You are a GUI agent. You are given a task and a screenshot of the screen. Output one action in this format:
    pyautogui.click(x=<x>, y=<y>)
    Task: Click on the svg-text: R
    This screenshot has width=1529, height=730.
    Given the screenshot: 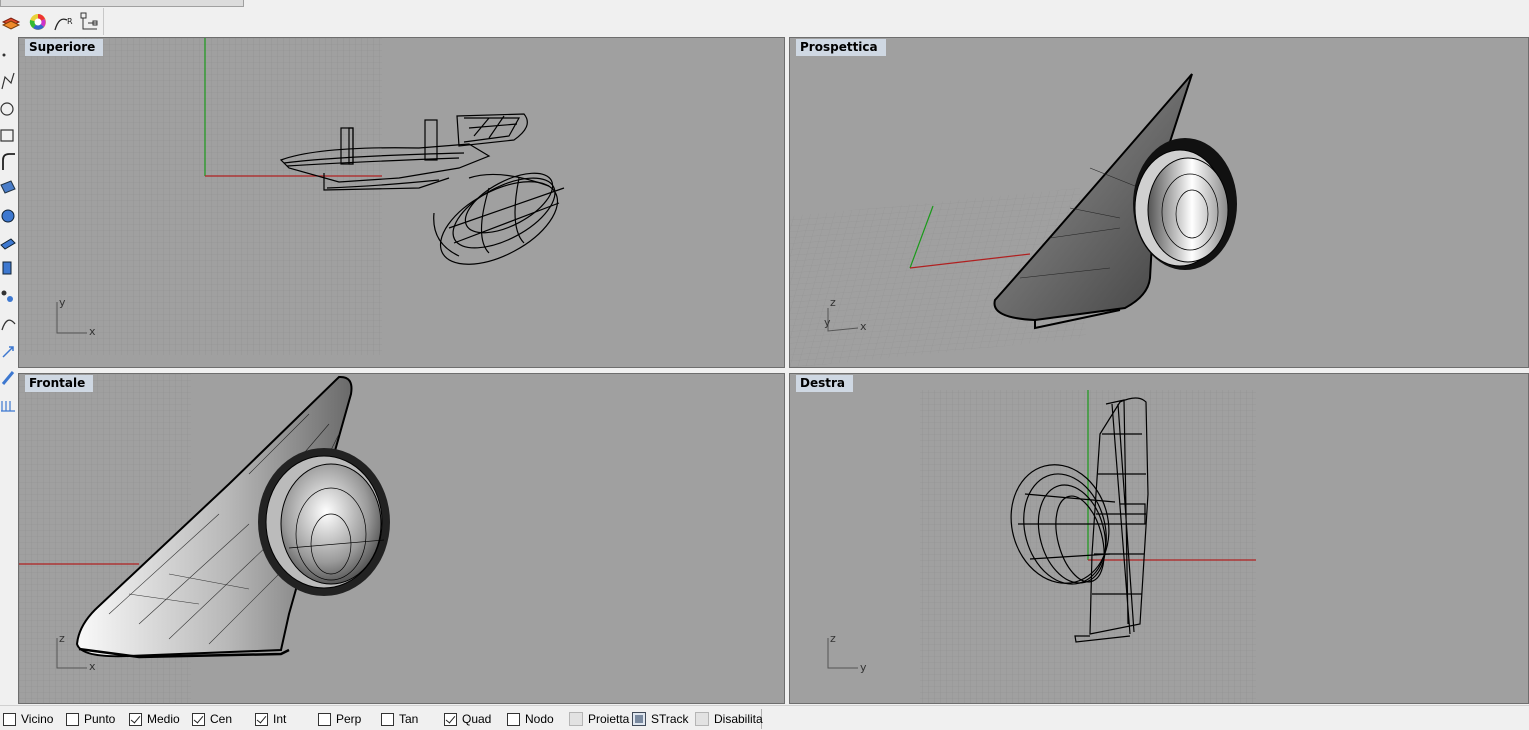 What is the action you would take?
    pyautogui.click(x=70, y=21)
    